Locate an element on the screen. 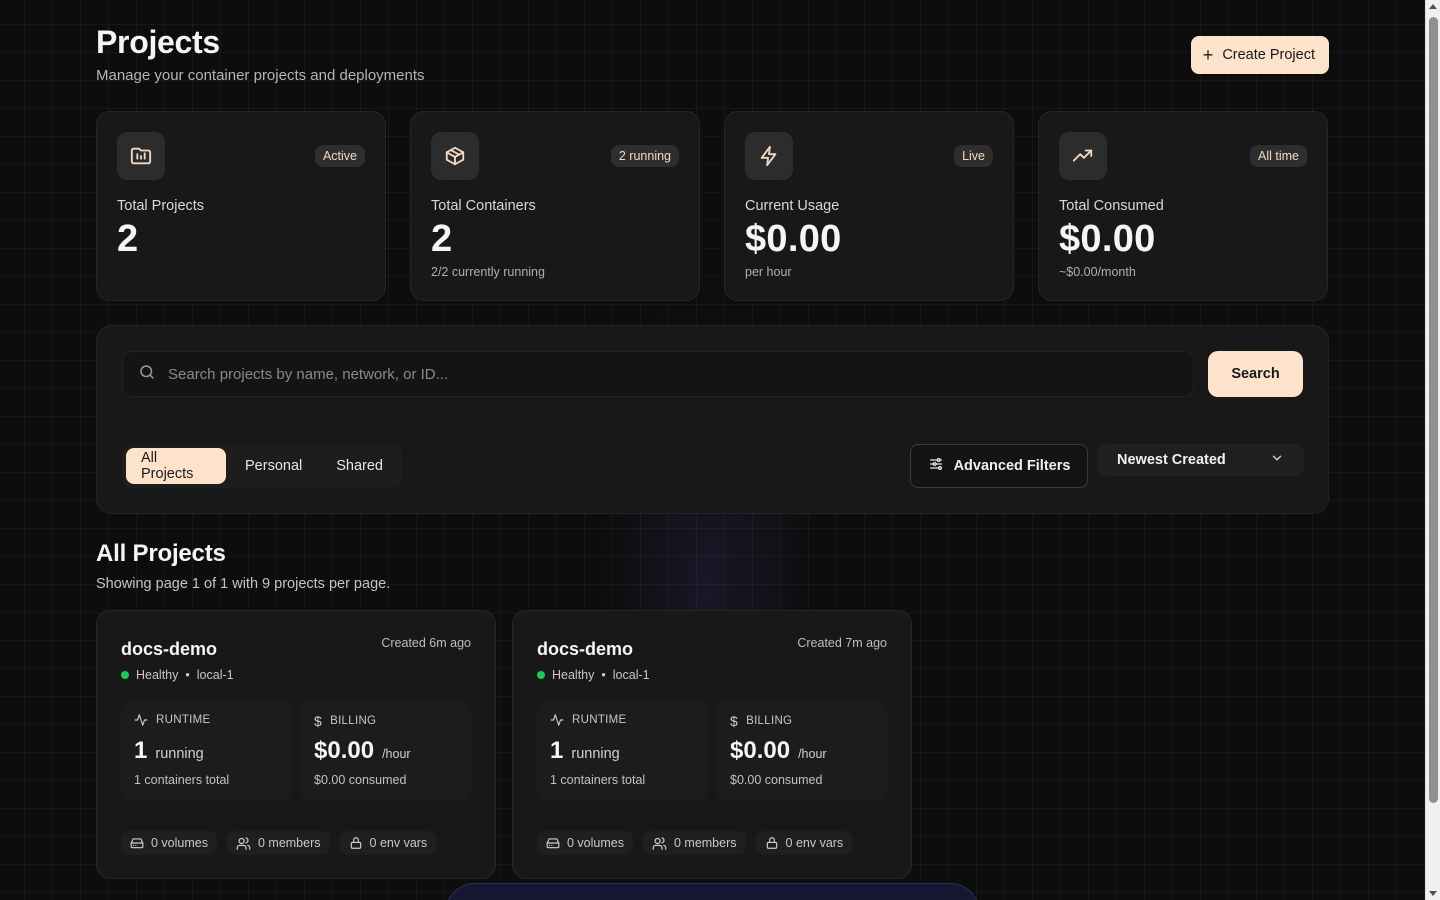 The width and height of the screenshot is (1440, 900). stat-label: Total Containers is located at coordinates (483, 206).